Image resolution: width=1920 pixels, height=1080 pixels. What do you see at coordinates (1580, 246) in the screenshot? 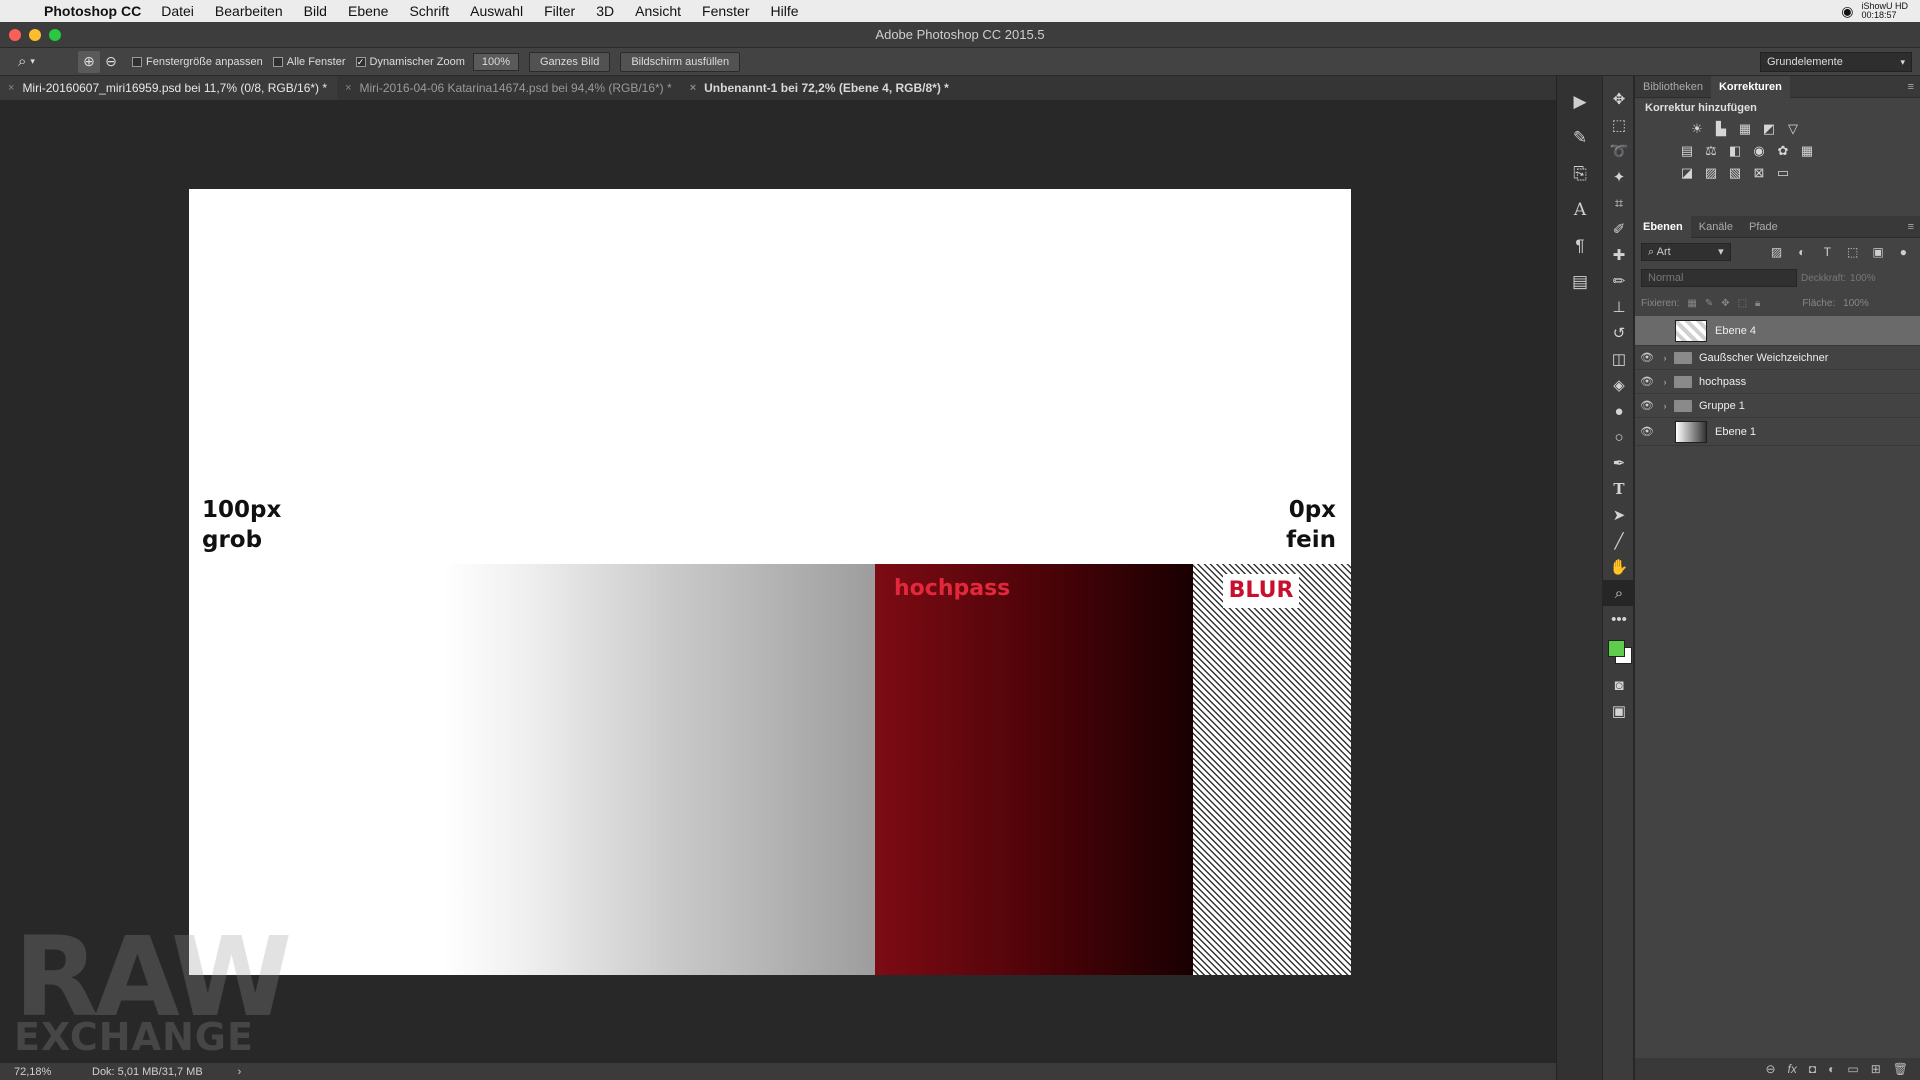
I see `paragraph-icon: ¶` at bounding box center [1580, 246].